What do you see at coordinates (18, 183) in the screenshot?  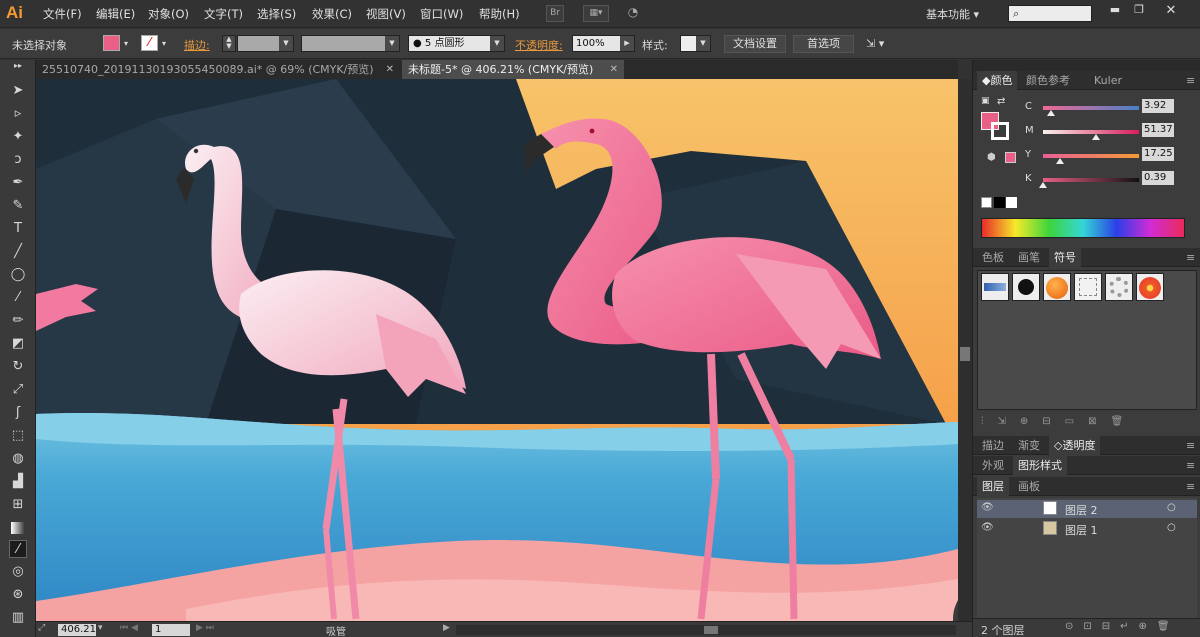 I see `pen-tool-icon: ✒` at bounding box center [18, 183].